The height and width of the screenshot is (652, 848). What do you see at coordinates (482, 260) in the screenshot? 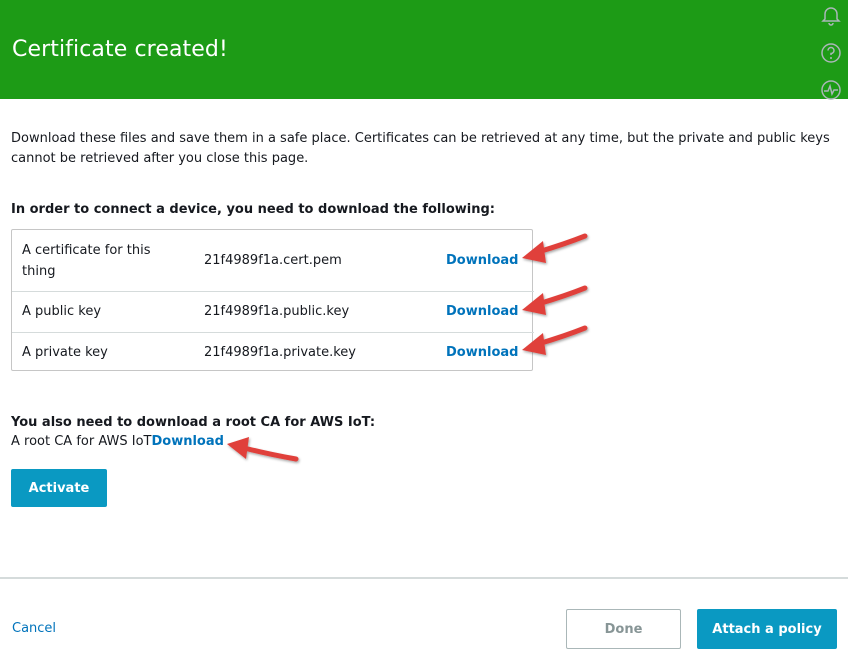
I see `download-certificate-link: Download` at bounding box center [482, 260].